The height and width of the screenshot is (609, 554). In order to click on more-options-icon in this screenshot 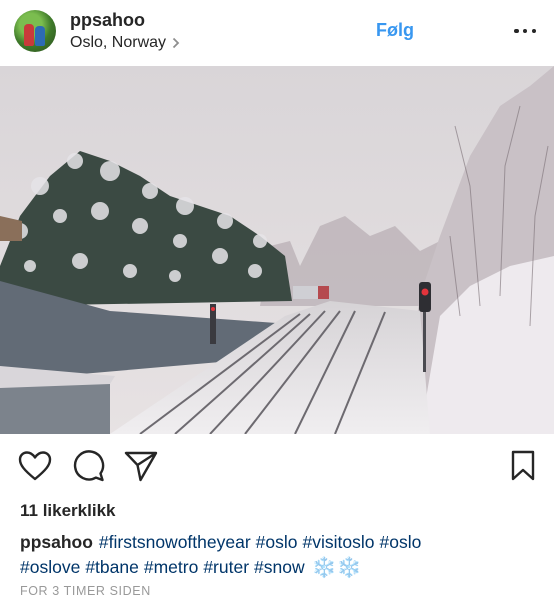, I will do `click(525, 31)`.